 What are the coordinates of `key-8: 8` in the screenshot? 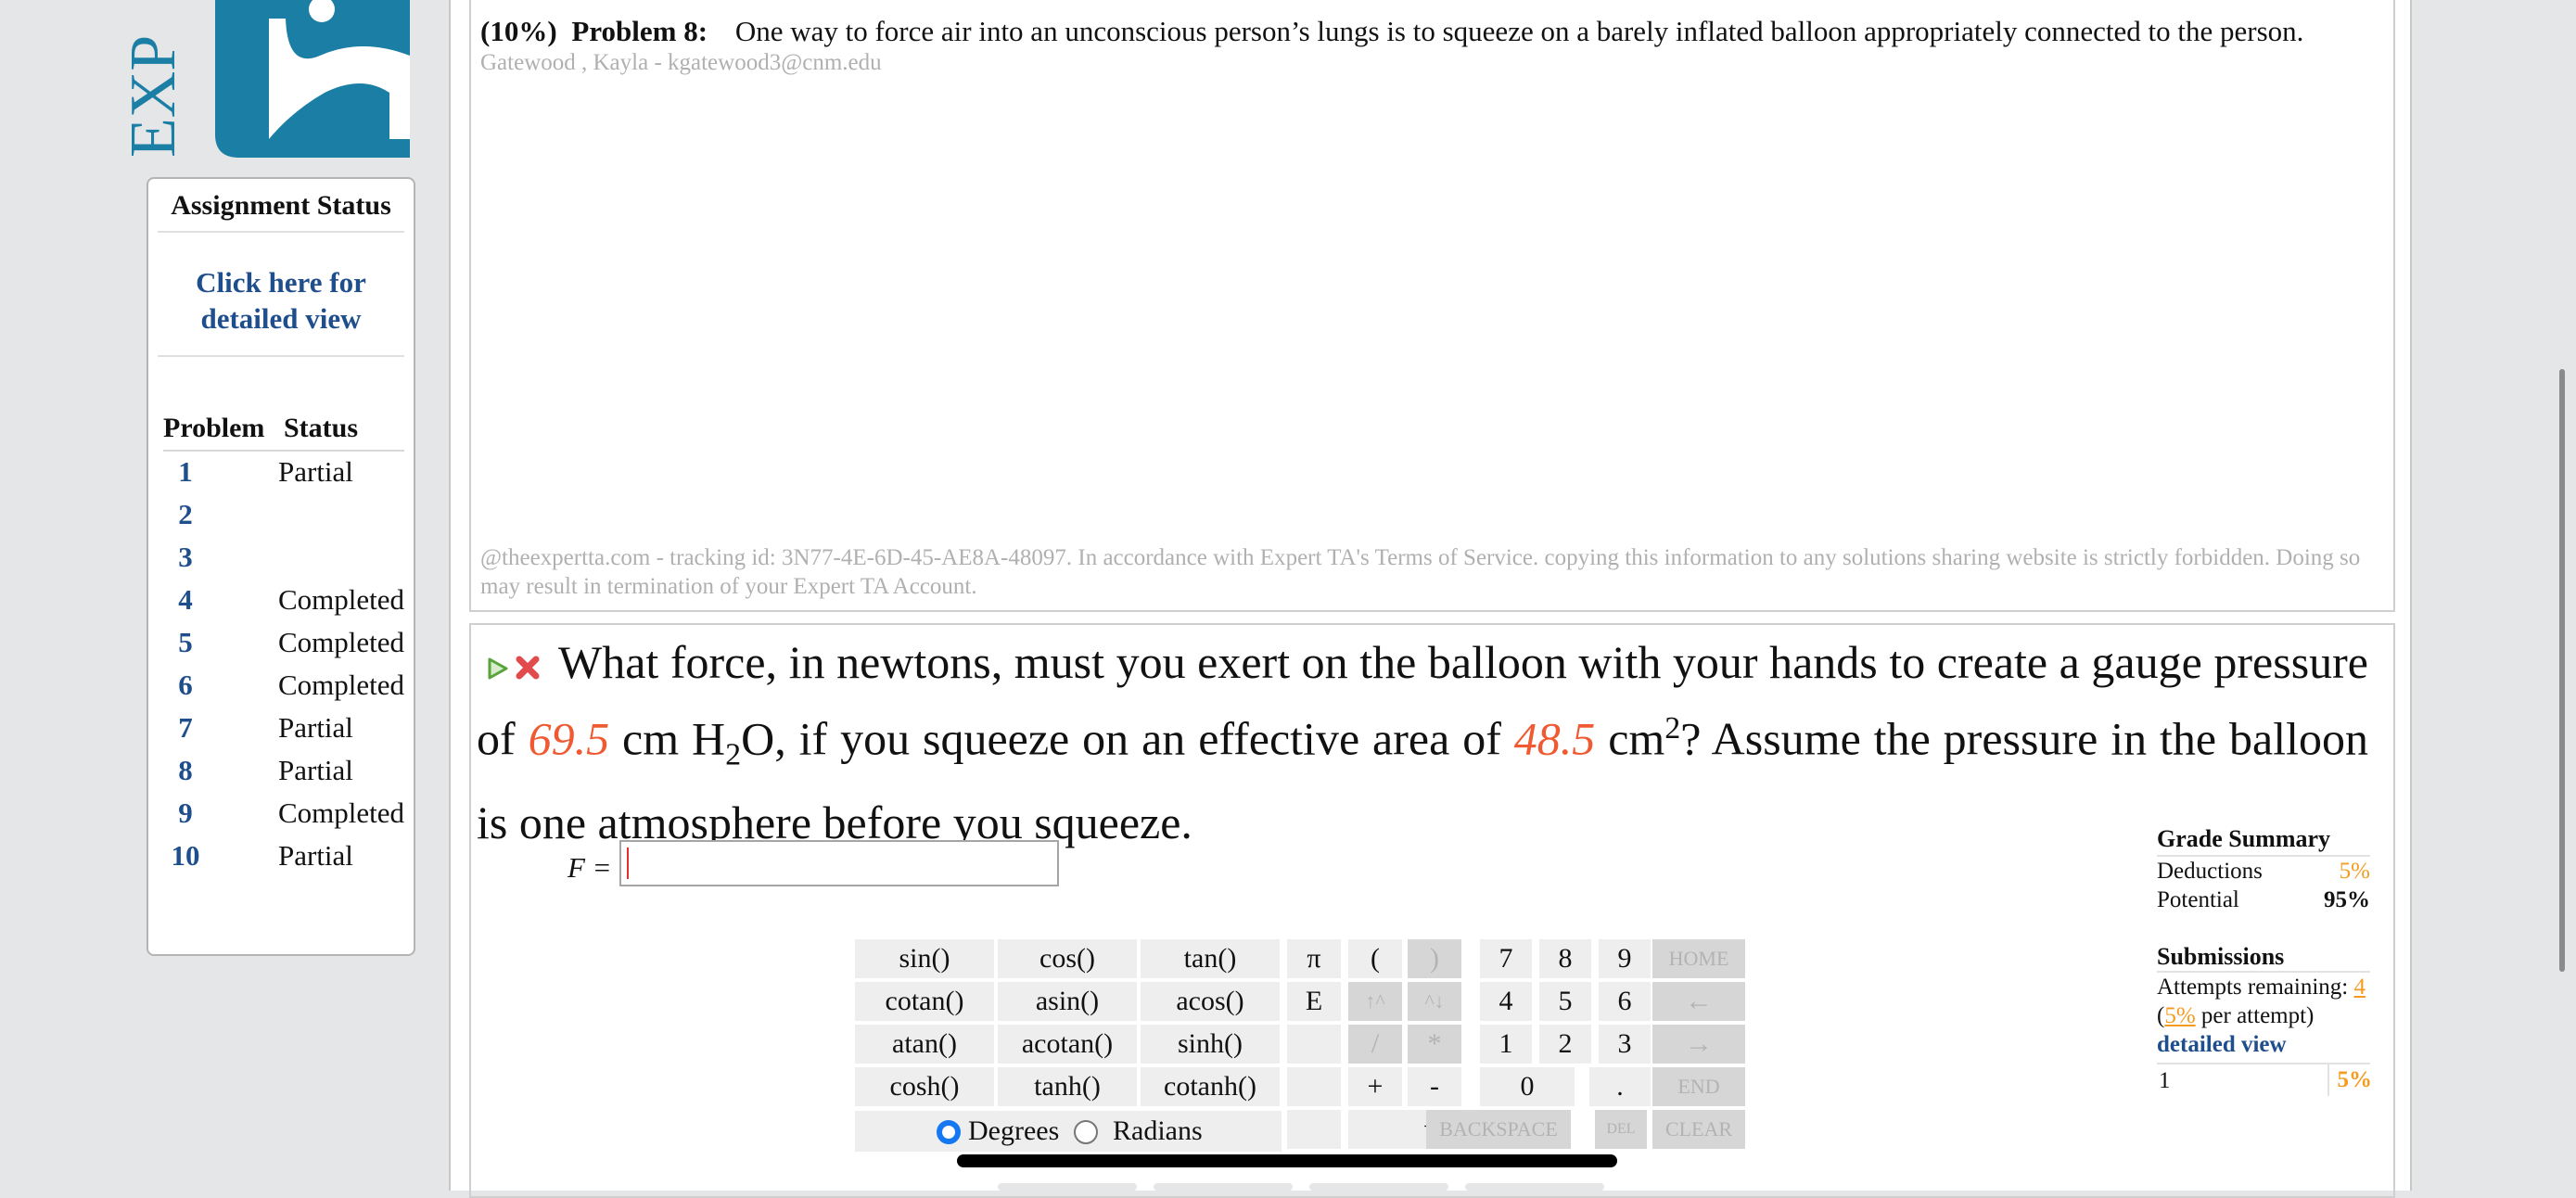 It's located at (1565, 958).